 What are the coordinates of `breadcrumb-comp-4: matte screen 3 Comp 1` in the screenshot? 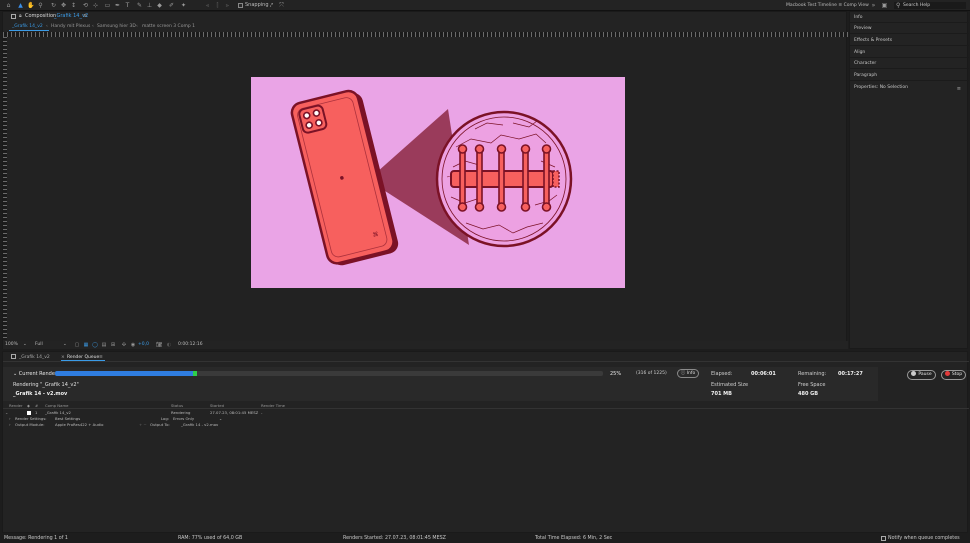 It's located at (168, 26).